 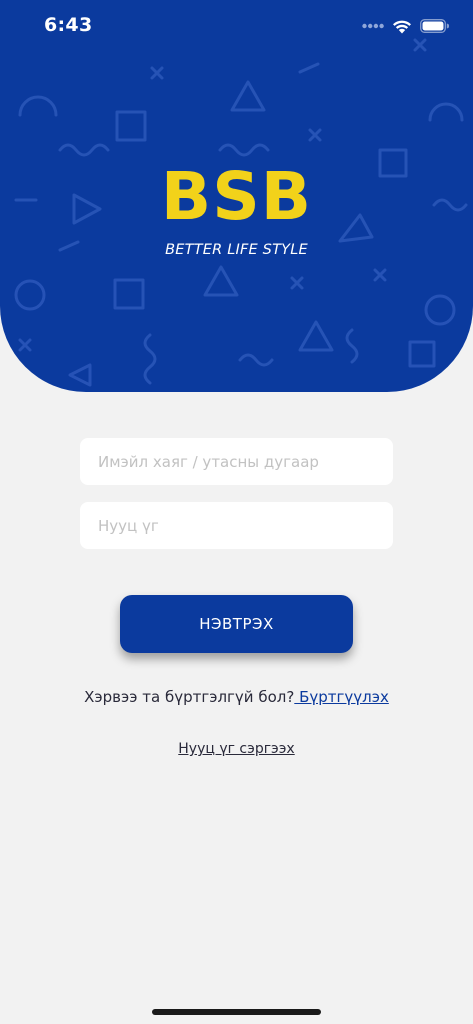 I want to click on login-button: НЭВТРЭХ, so click(x=236, y=624).